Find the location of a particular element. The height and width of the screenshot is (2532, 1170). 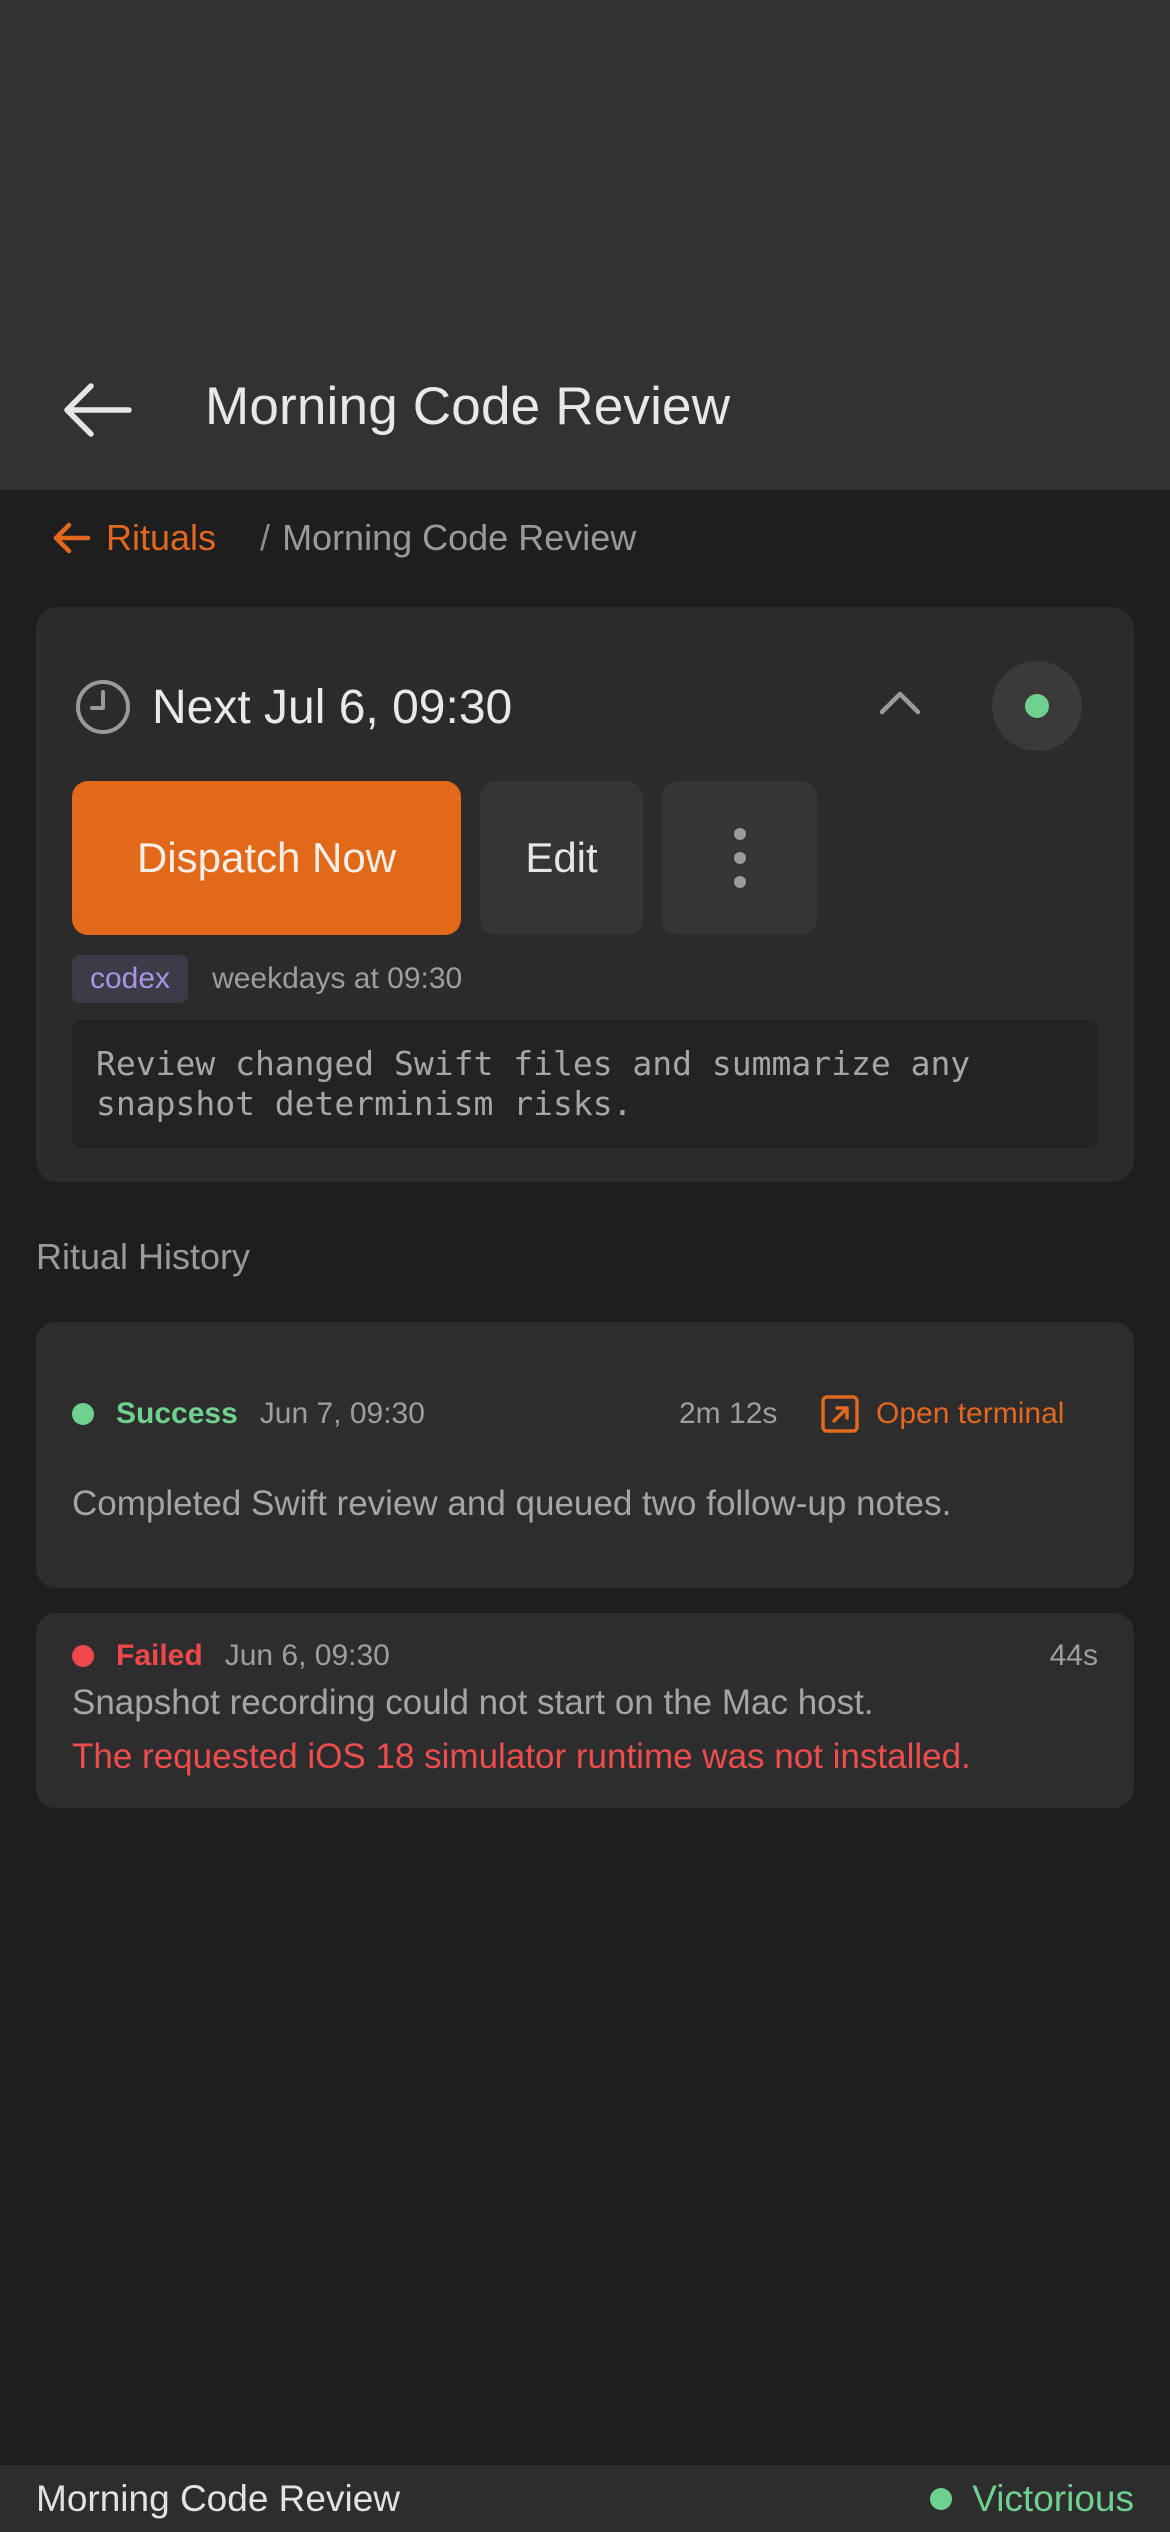

chevron-up-icon is located at coordinates (900, 703).